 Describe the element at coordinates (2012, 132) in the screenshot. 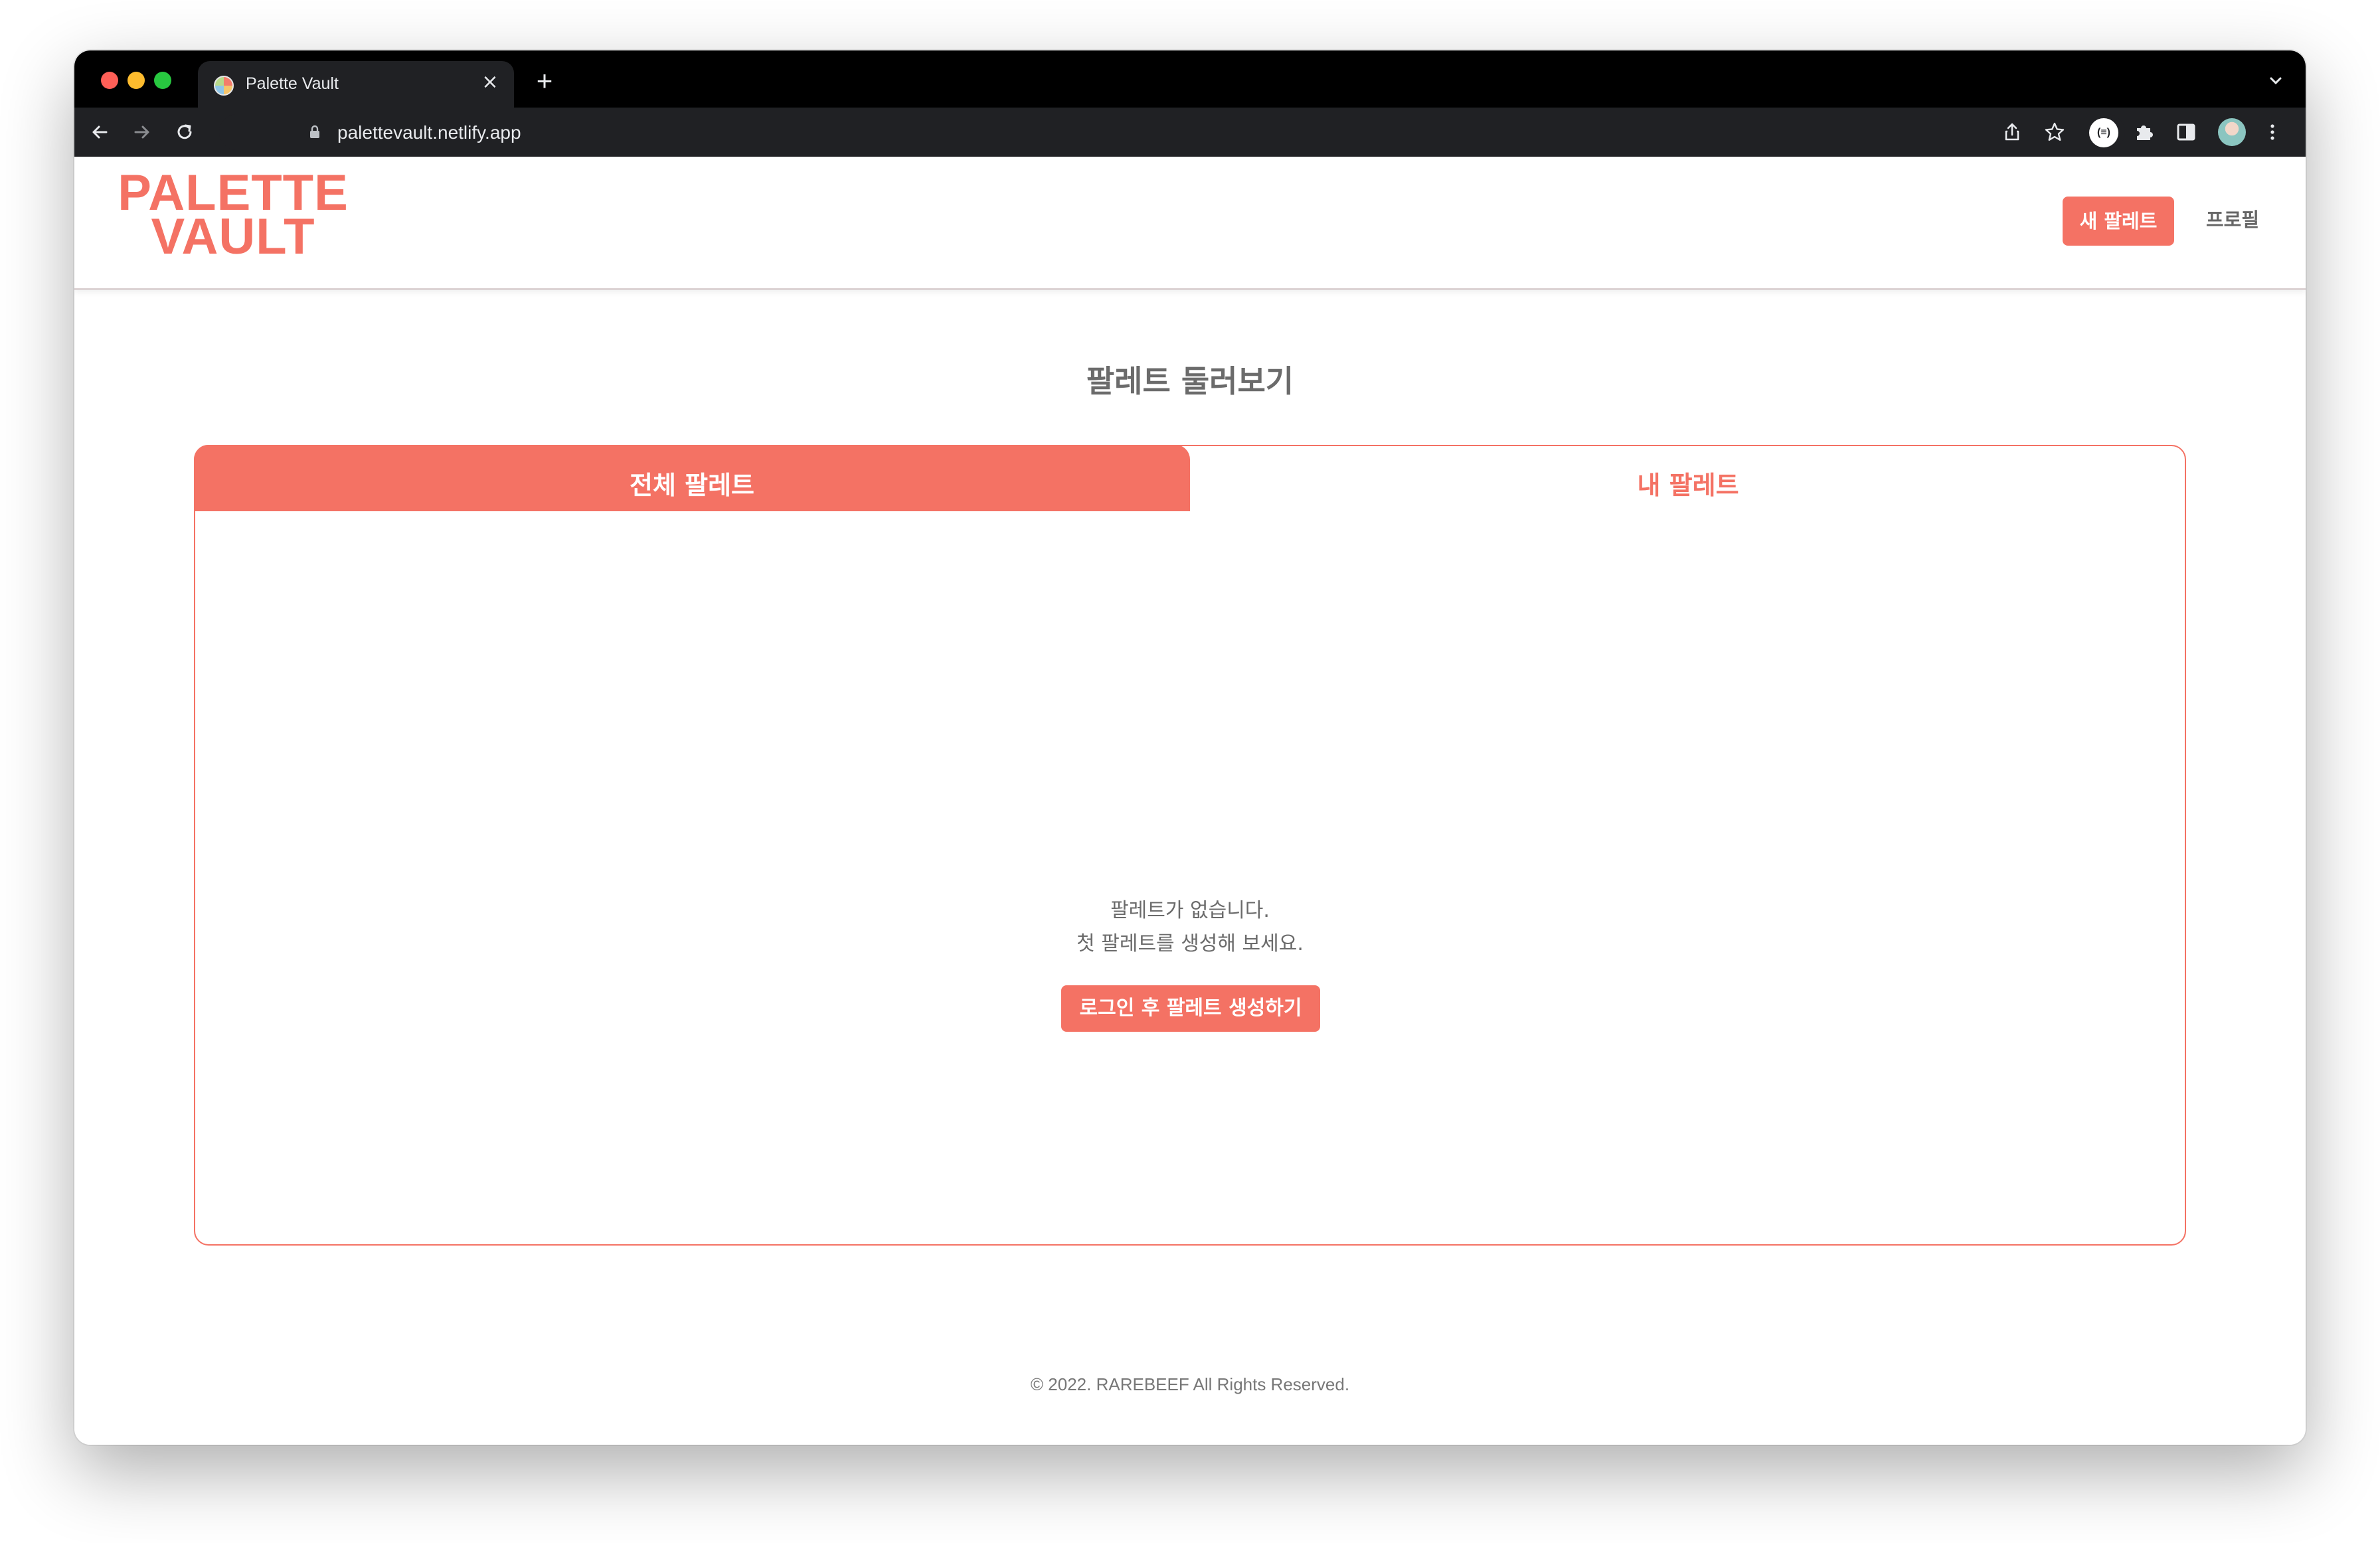

I see `share-icon` at that location.